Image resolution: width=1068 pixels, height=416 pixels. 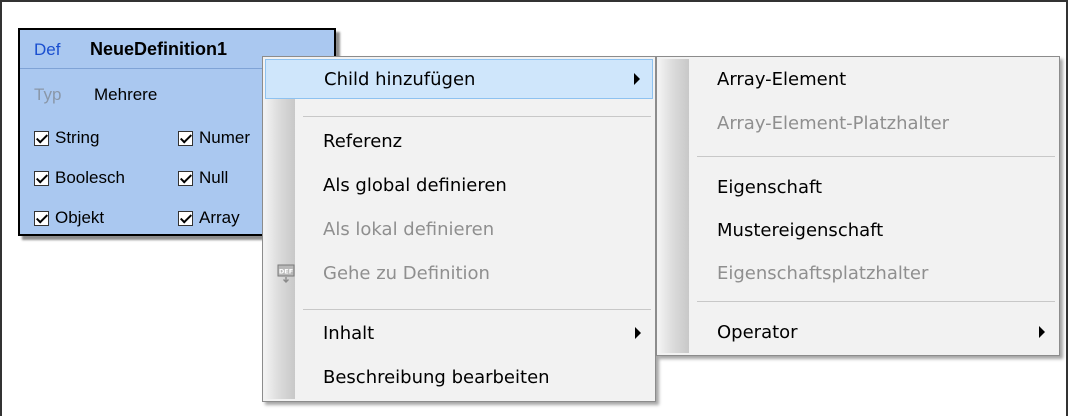 What do you see at coordinates (409, 229) in the screenshot?
I see `menu-item-label: Als lokal definieren` at bounding box center [409, 229].